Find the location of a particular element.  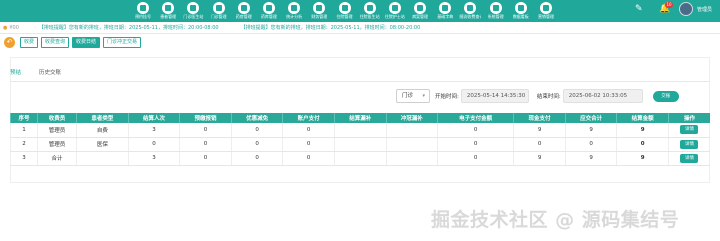

nav-item: 住院医生站 is located at coordinates (370, 11).